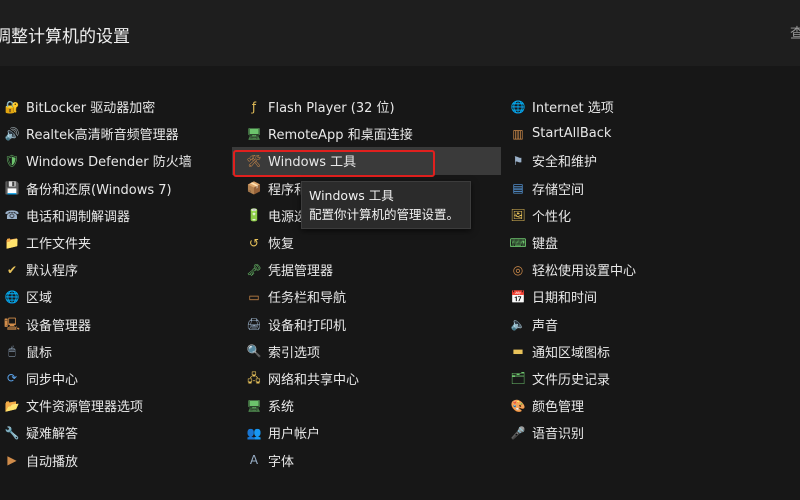 The image size is (800, 500). I want to click on control-panel-item: 📁 工作文件夹, so click(116, 242).